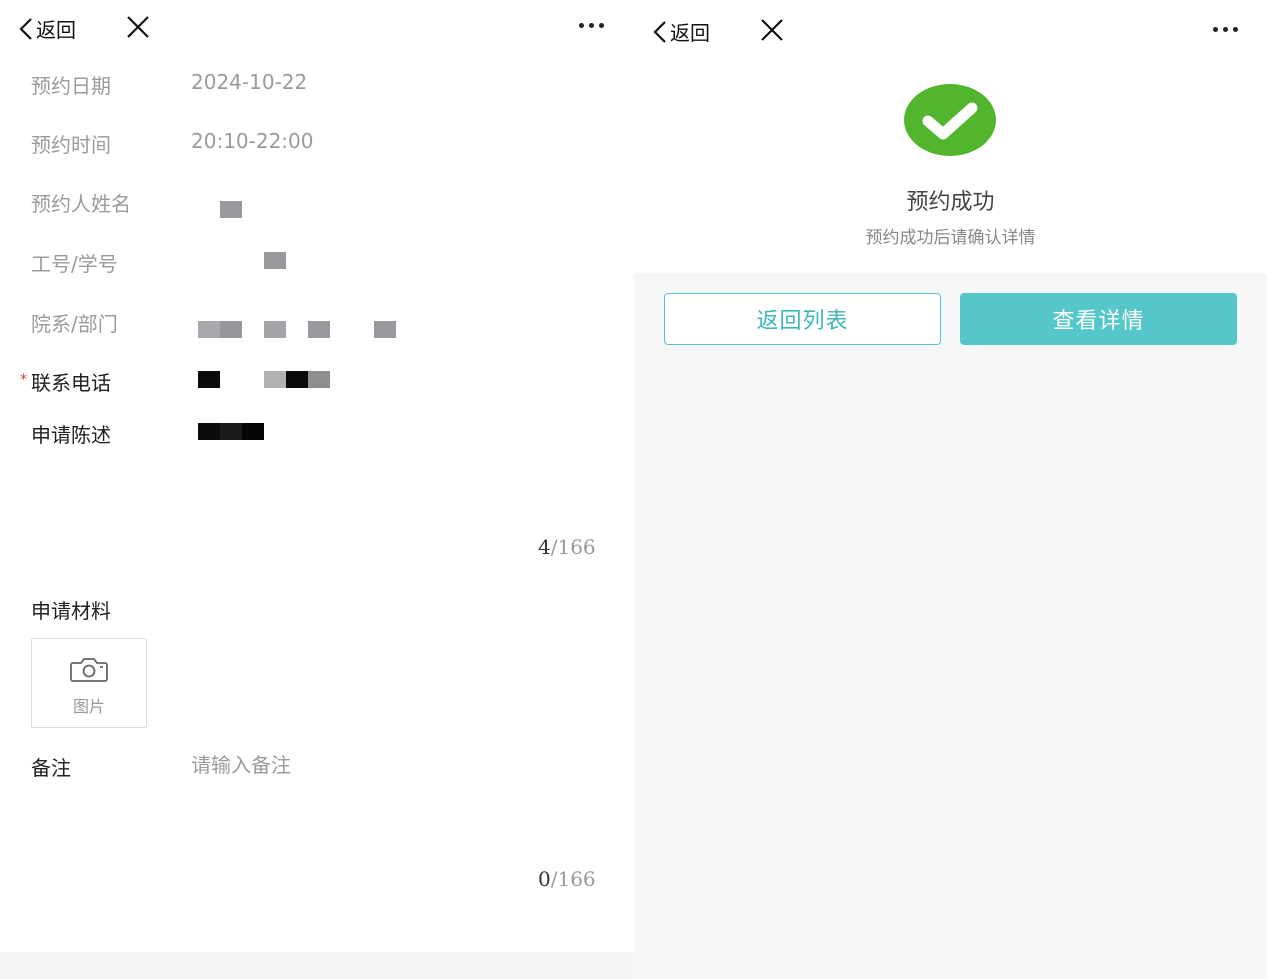  Describe the element at coordinates (573, 547) in the screenshot. I see `statement-count-max: /166` at that location.